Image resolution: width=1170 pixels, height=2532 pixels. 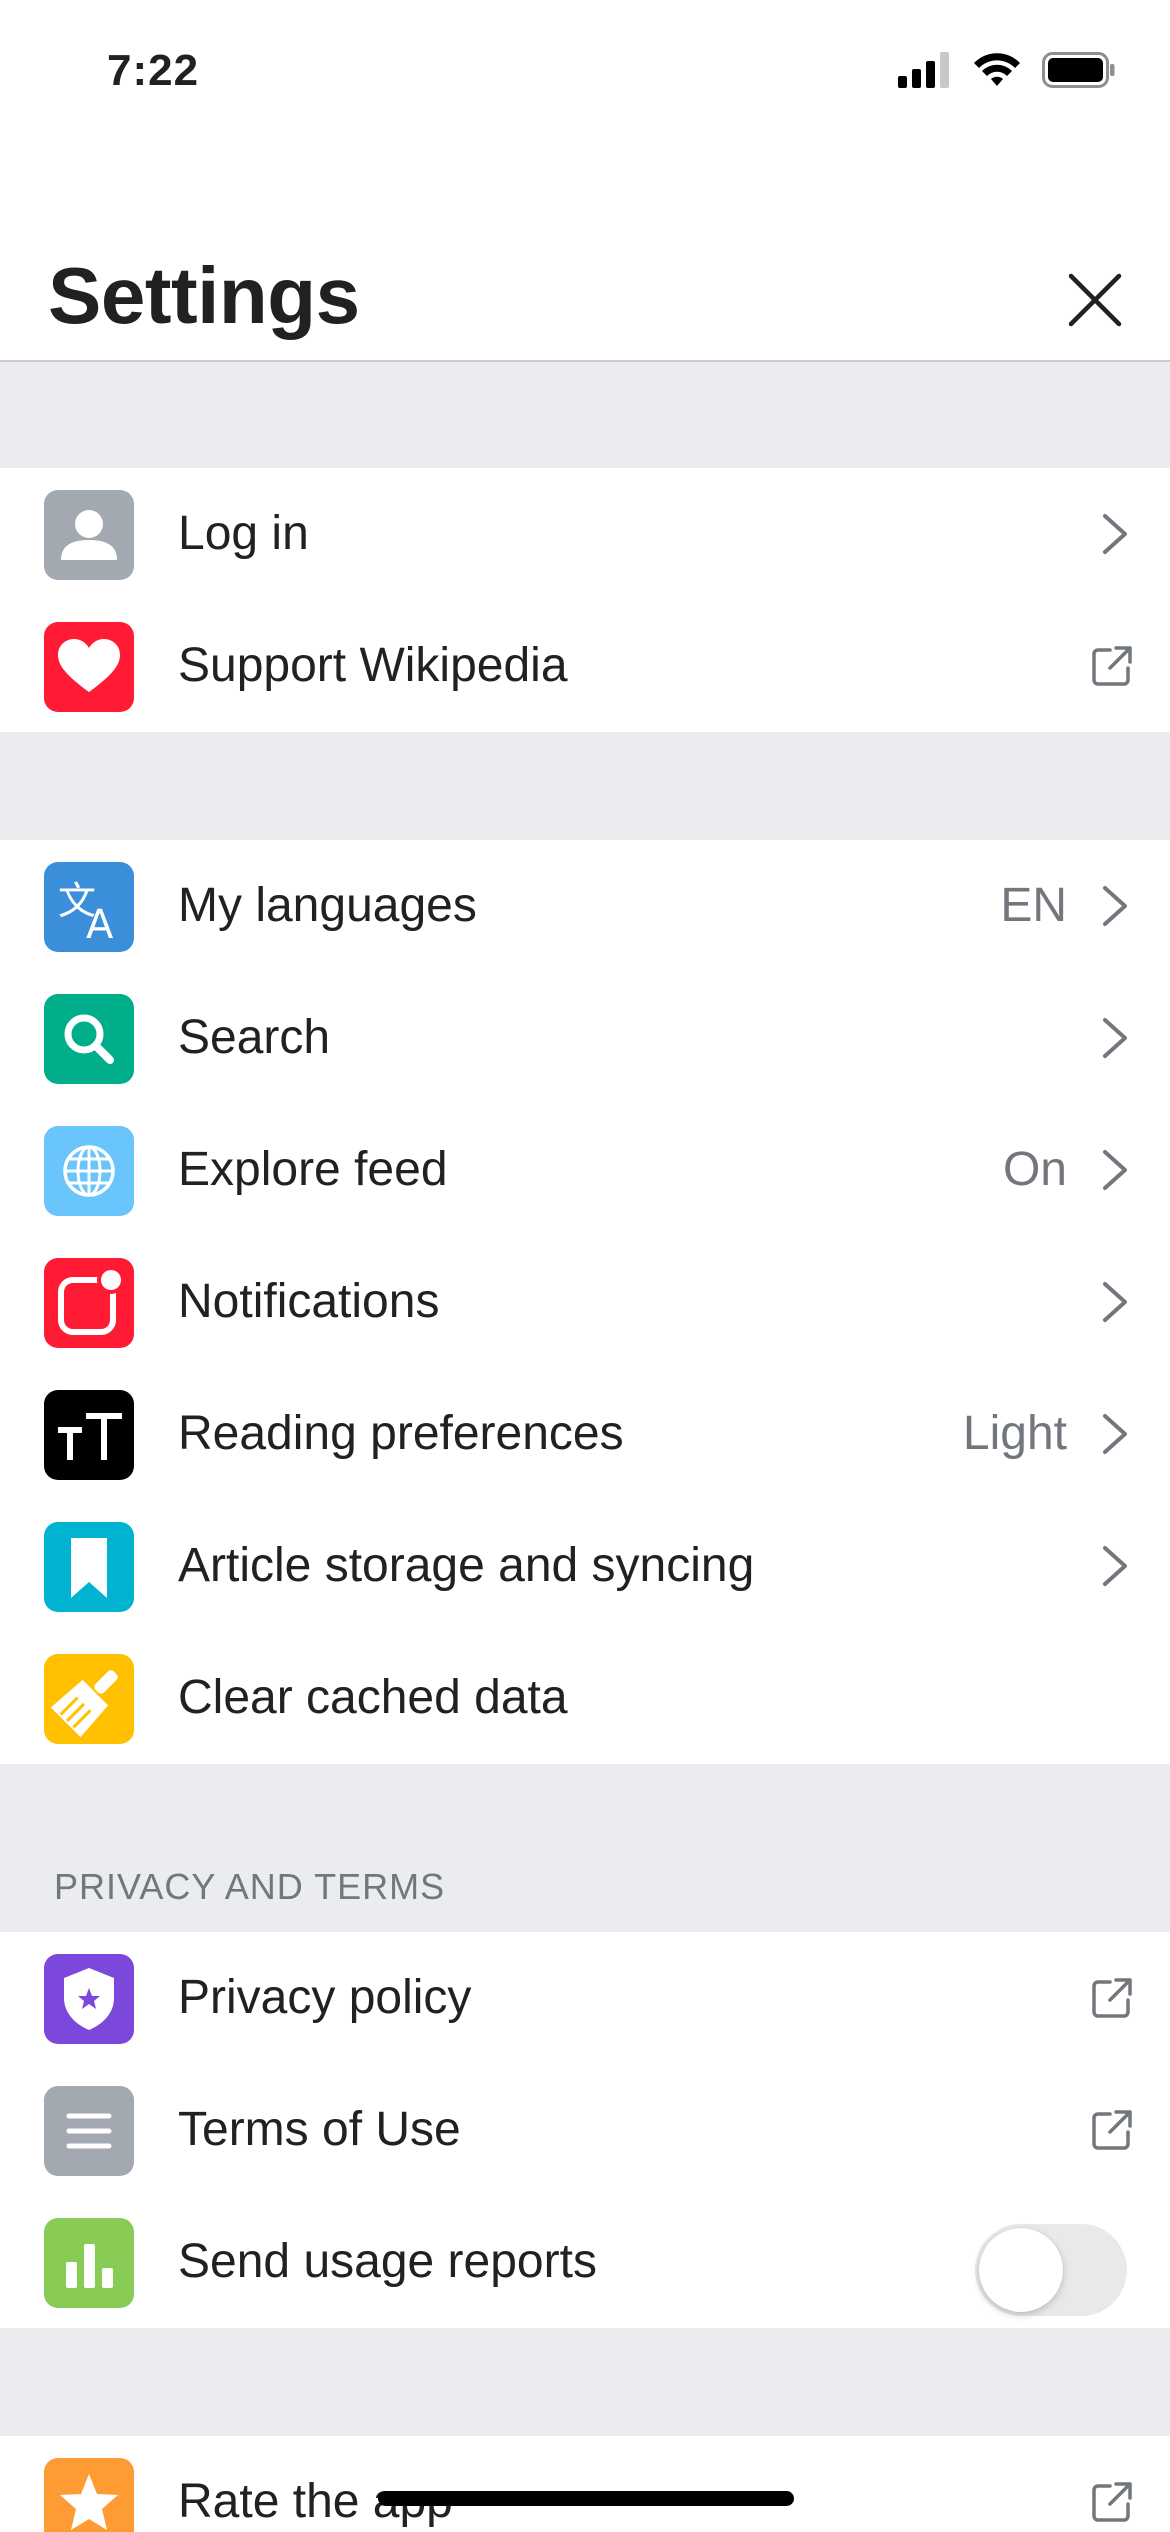 I want to click on close-button, so click(x=1095, y=300).